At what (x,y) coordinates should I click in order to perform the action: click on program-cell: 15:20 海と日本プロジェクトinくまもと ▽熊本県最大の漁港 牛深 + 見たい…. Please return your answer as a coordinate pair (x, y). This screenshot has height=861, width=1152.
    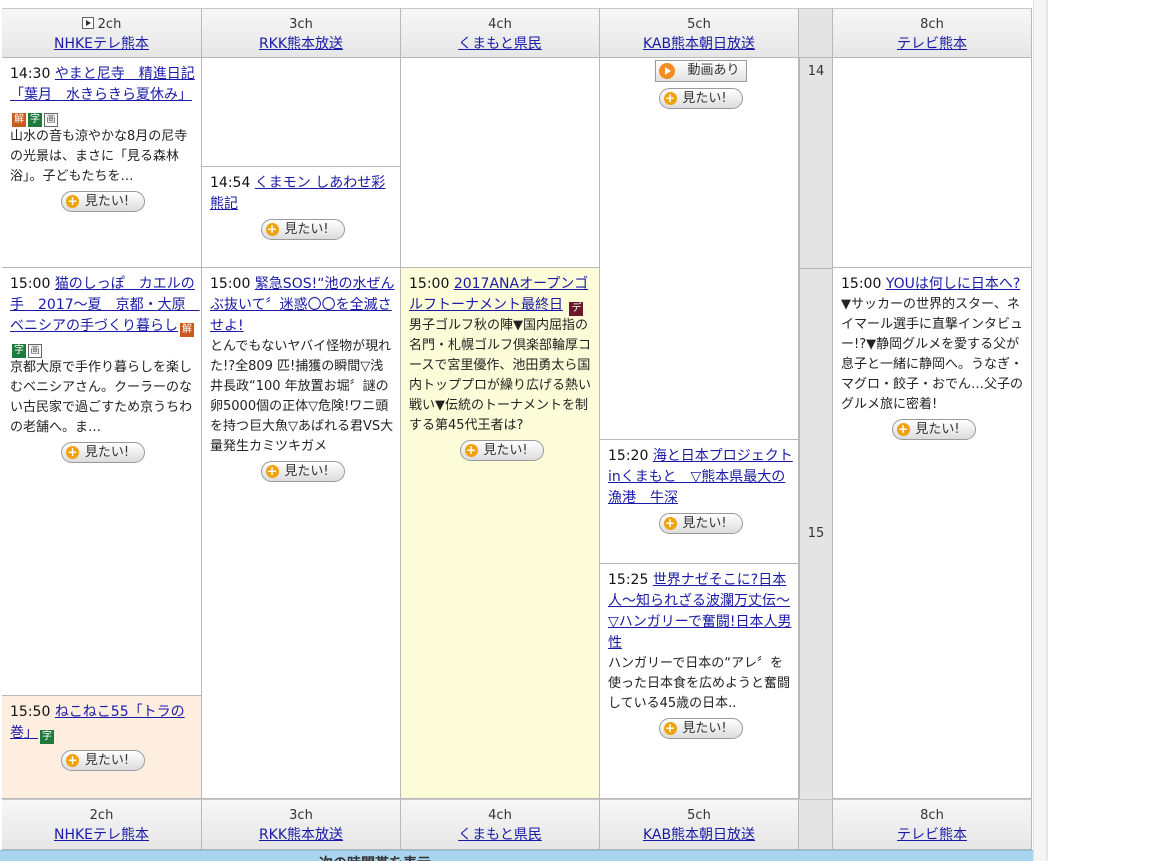
    Looking at the image, I should click on (699, 502).